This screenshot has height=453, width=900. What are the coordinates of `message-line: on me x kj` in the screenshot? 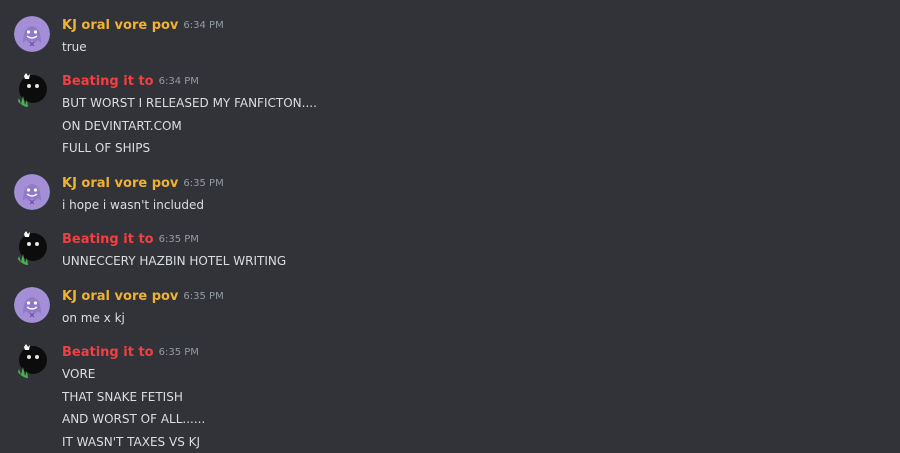 It's located at (93, 318).